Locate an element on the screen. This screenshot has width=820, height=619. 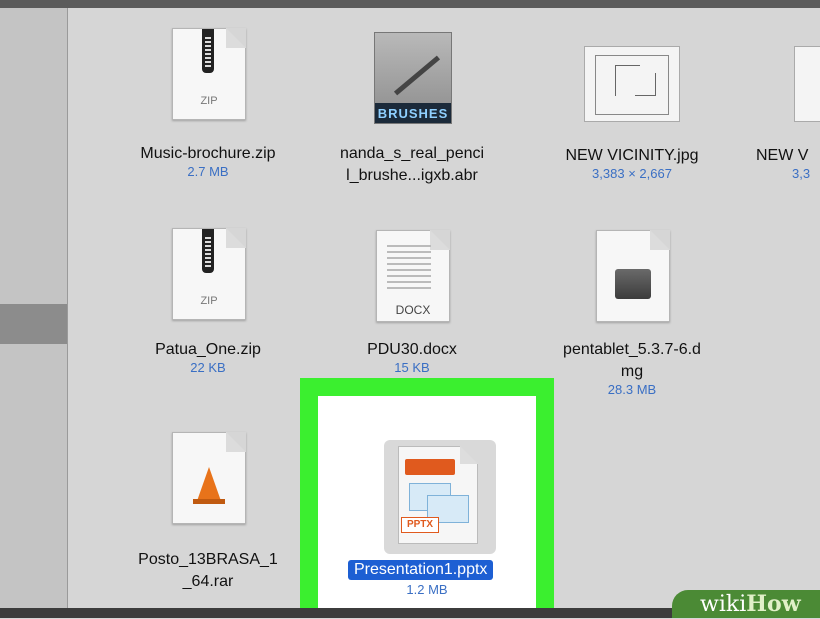
file-name: pentablet_5.3.7-6.d is located at coordinates (632, 349).